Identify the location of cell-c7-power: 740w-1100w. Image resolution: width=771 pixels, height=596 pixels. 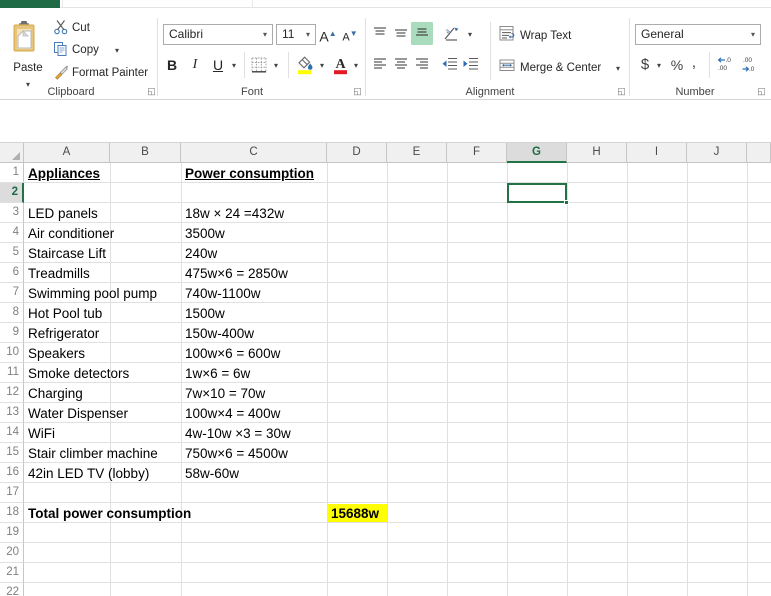
(221, 293).